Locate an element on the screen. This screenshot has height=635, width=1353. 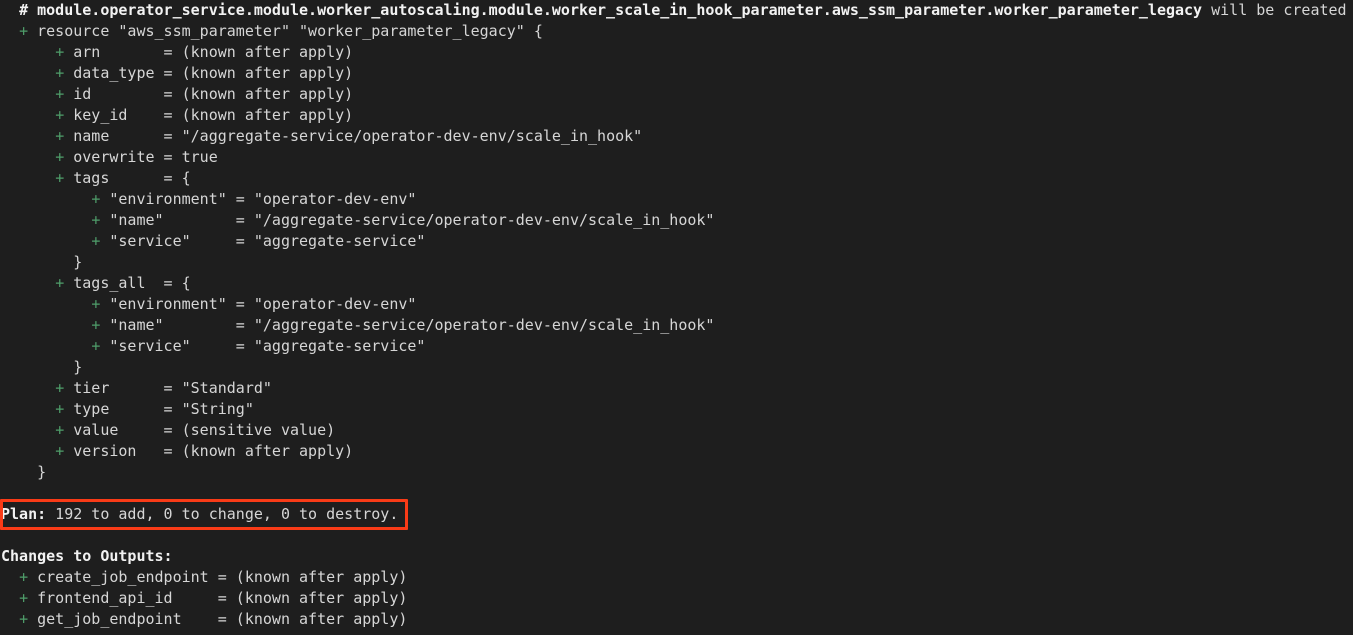
line-text: arn = (known after apply) is located at coordinates (209, 52).